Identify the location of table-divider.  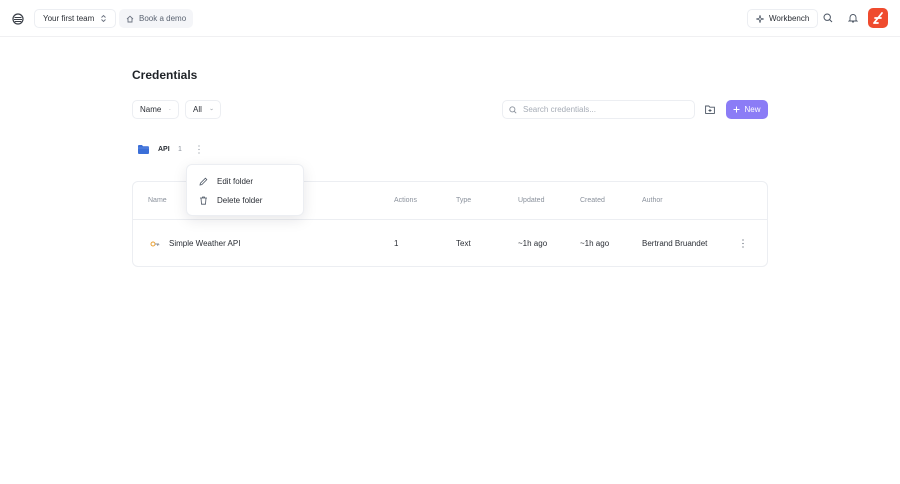
(450, 219).